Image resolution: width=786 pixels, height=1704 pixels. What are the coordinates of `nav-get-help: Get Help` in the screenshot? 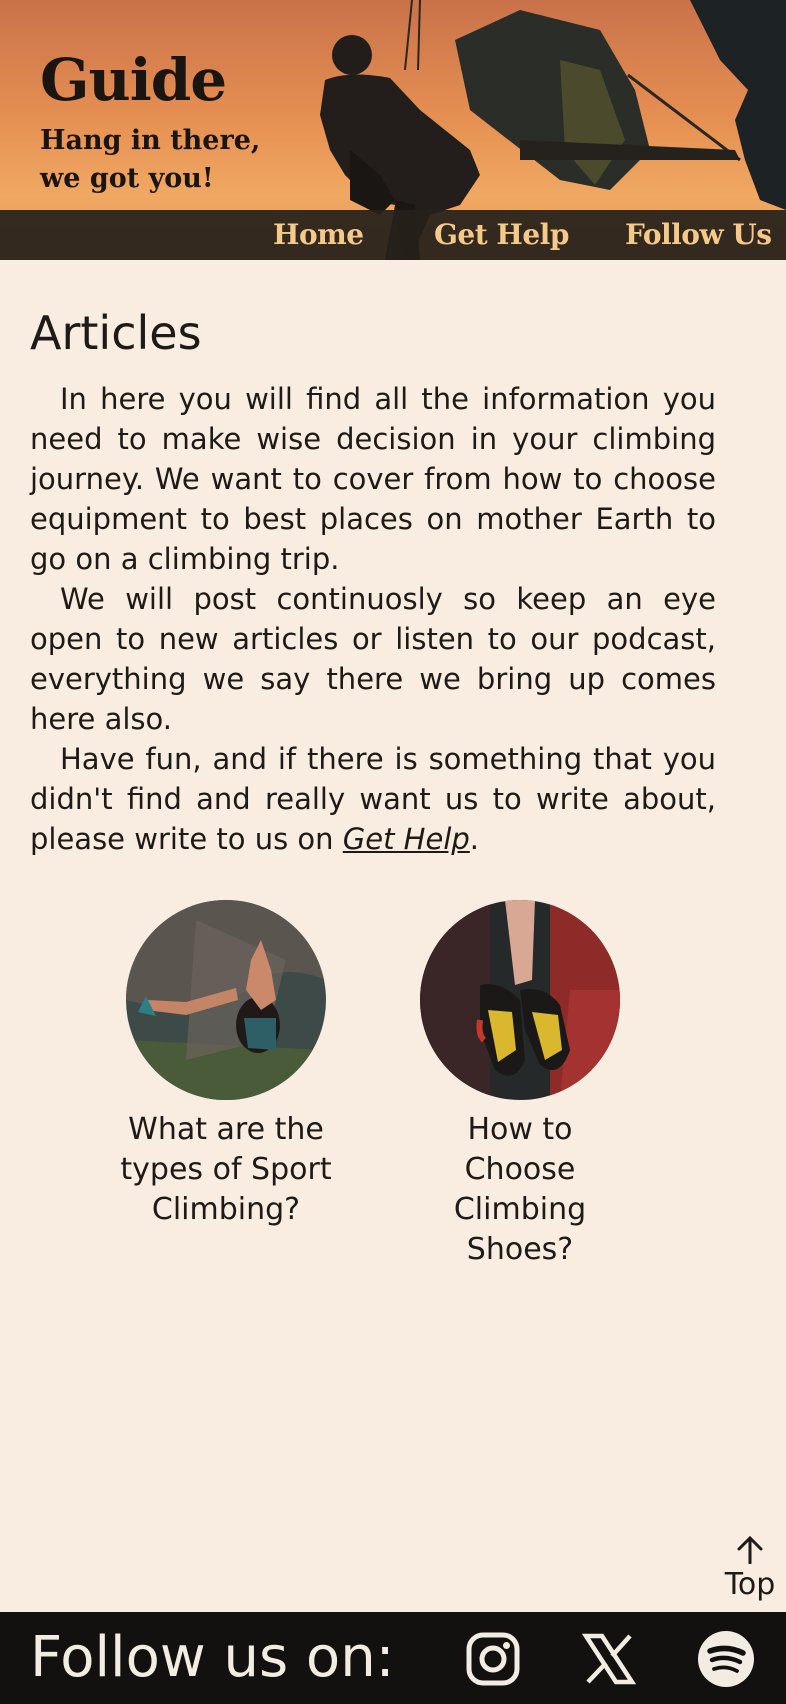 It's located at (501, 235).